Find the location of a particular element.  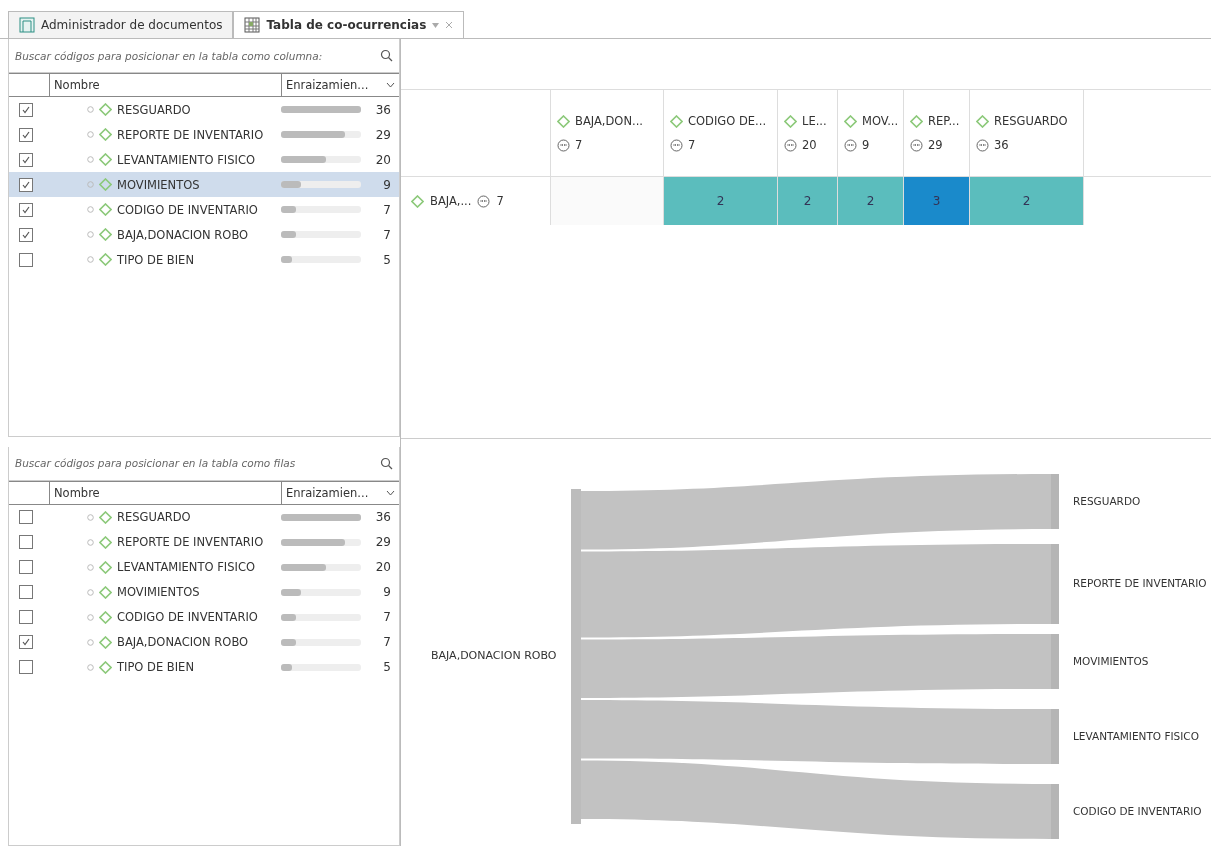

table-icon is located at coordinates (252, 25).